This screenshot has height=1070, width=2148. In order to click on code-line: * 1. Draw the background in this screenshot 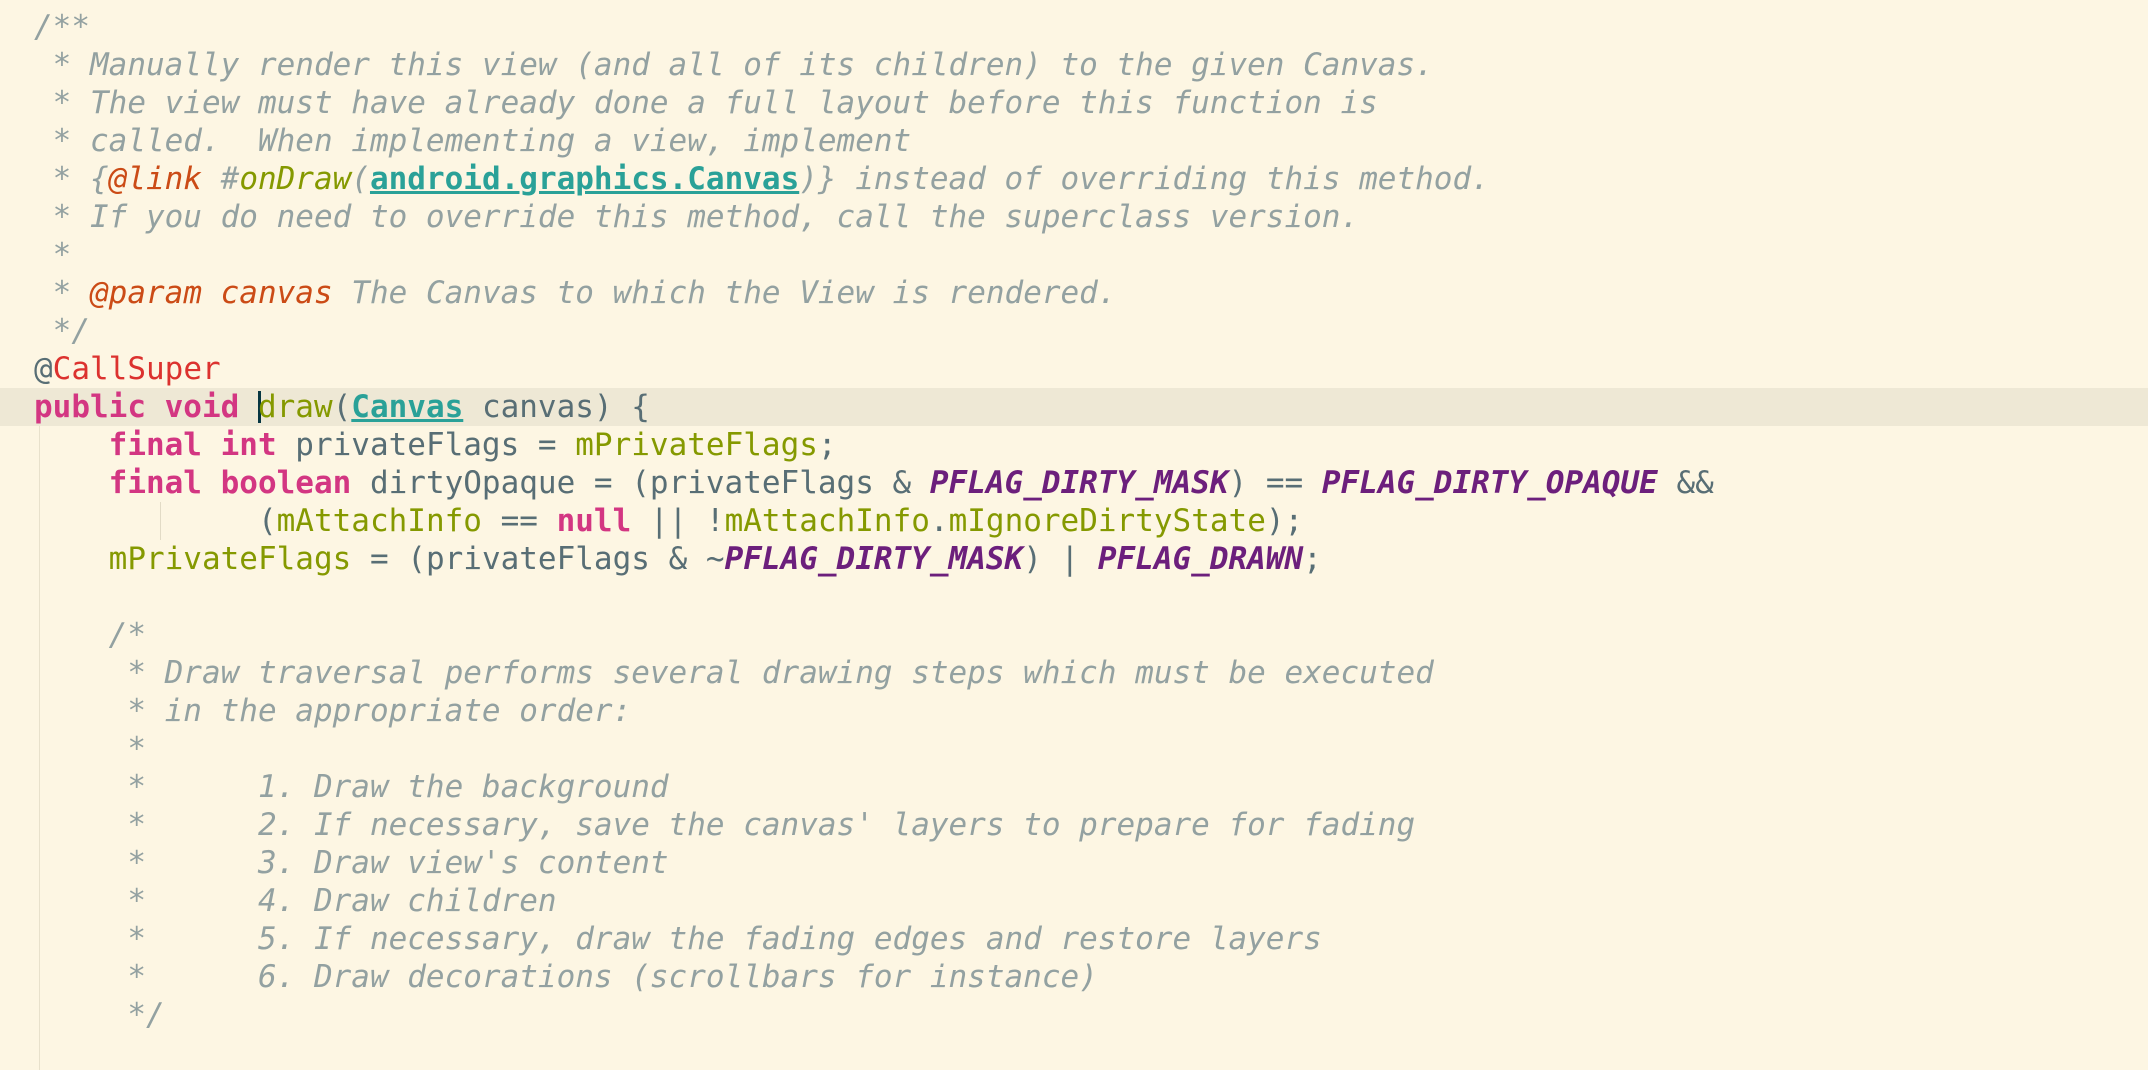, I will do `click(874, 787)`.